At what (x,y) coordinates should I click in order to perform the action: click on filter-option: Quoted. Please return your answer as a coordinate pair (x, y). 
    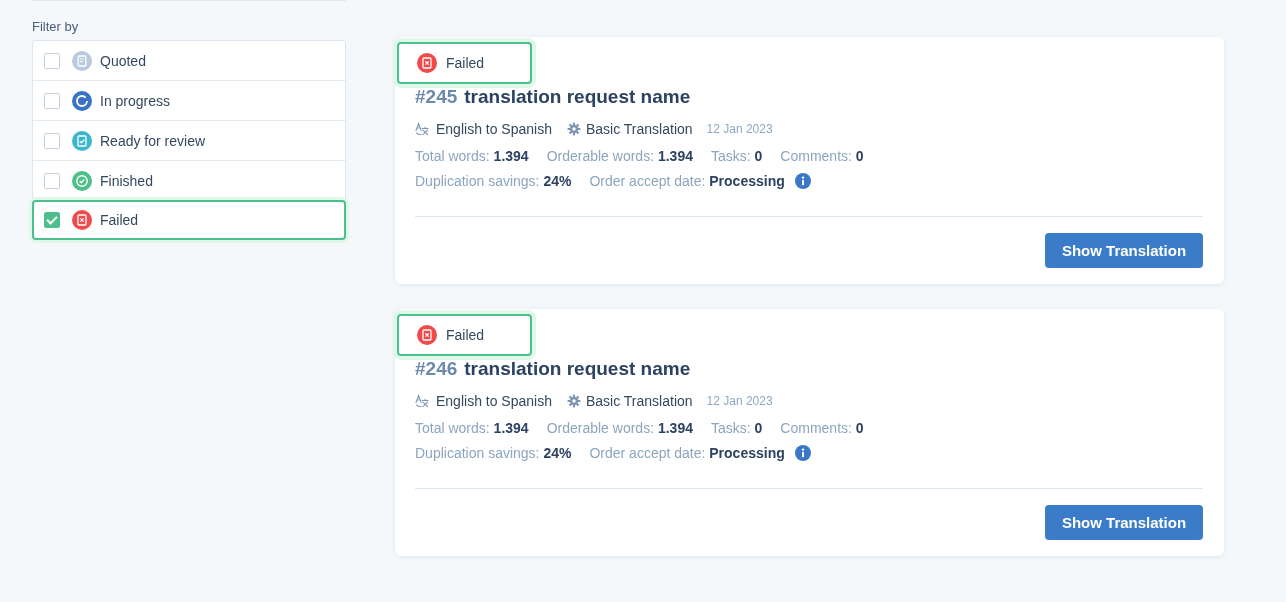
    Looking at the image, I should click on (189, 61).